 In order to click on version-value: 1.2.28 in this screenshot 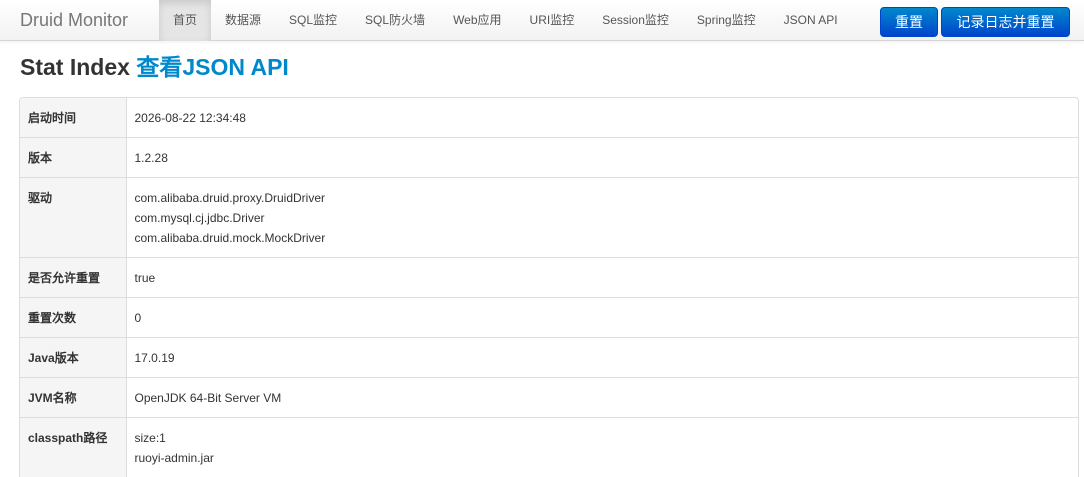, I will do `click(602, 158)`.